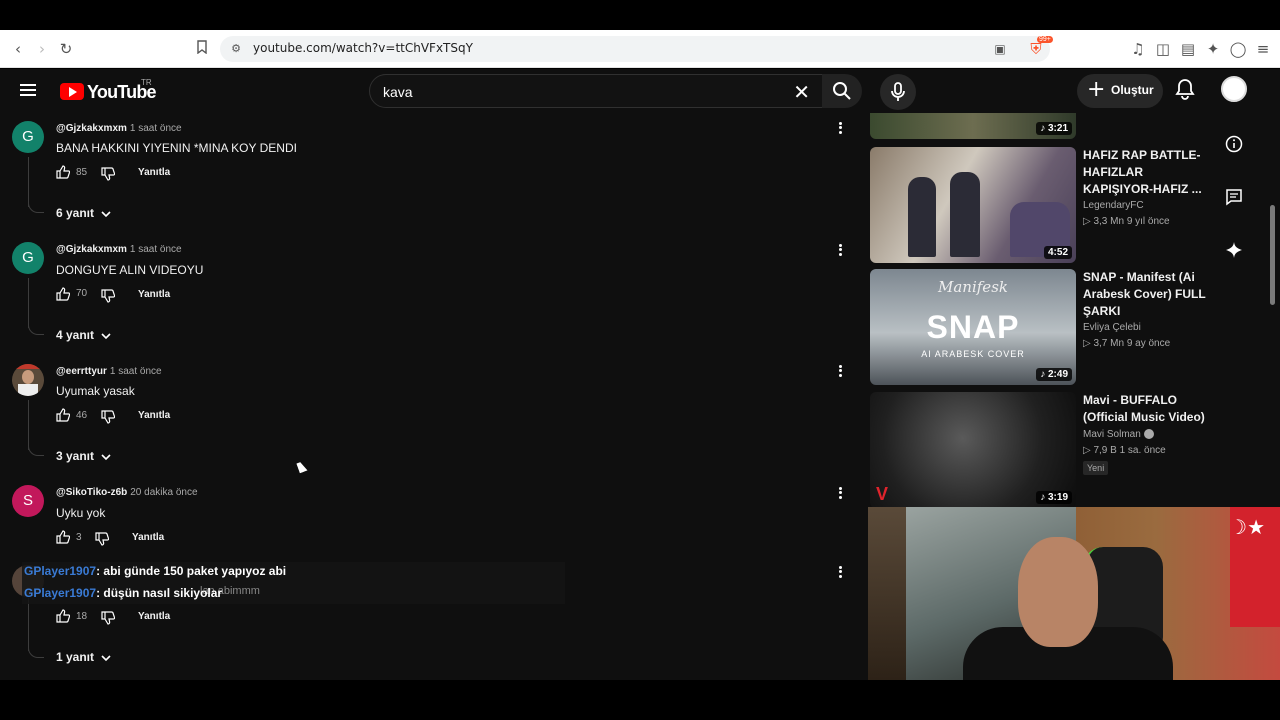 The image size is (1280, 720). Describe the element at coordinates (75, 657) in the screenshot. I see `show-replies-button: 1 yanıt` at that location.